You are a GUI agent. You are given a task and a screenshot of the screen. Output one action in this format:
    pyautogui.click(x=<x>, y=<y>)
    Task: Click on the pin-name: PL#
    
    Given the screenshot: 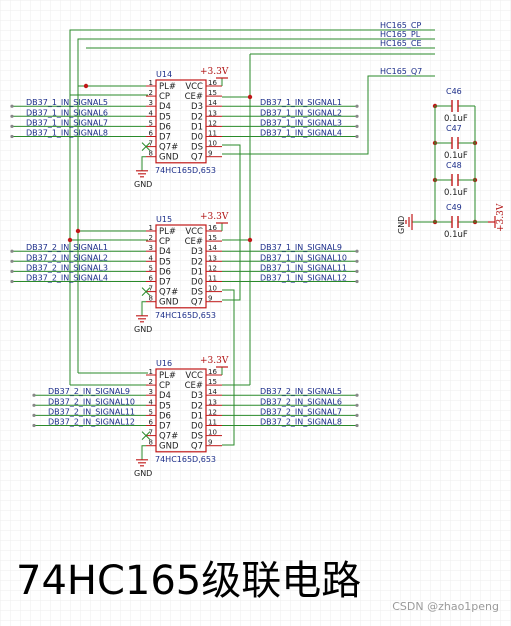 What is the action you would take?
    pyautogui.click(x=167, y=376)
    